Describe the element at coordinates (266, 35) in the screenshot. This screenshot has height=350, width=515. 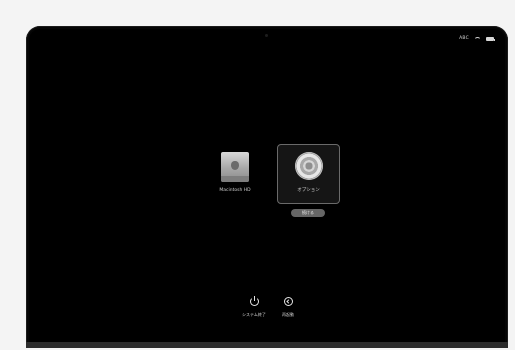
I see `camera-dot` at that location.